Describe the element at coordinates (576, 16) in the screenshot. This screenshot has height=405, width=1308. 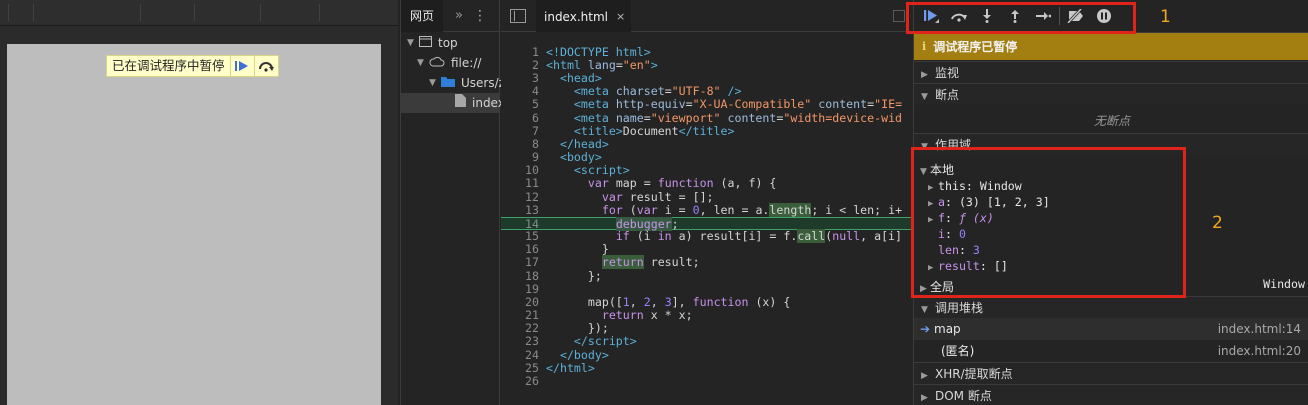
I see `tab-label: index.html` at that location.